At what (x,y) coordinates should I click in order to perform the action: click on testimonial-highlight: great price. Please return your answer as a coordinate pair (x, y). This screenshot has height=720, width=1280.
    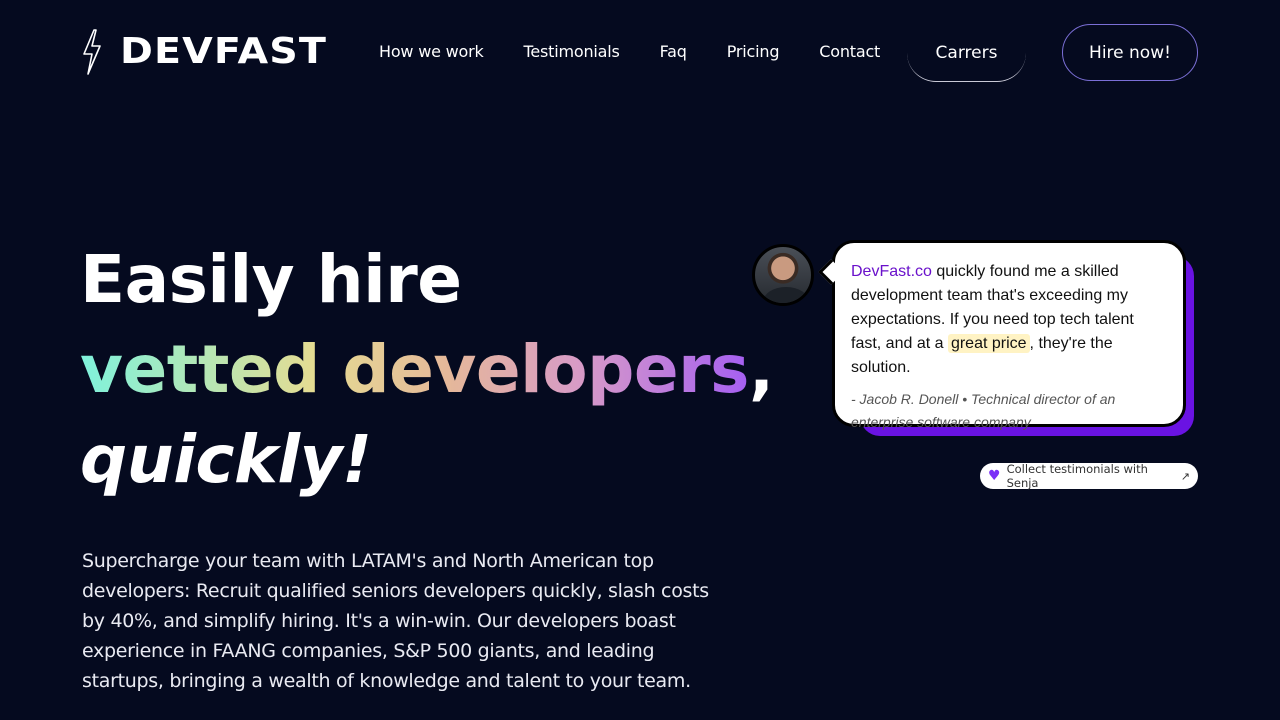
    Looking at the image, I should click on (988, 343).